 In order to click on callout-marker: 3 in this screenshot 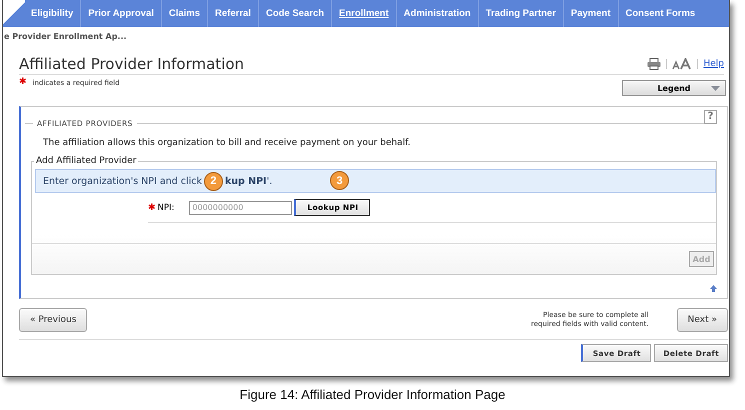, I will do `click(339, 180)`.